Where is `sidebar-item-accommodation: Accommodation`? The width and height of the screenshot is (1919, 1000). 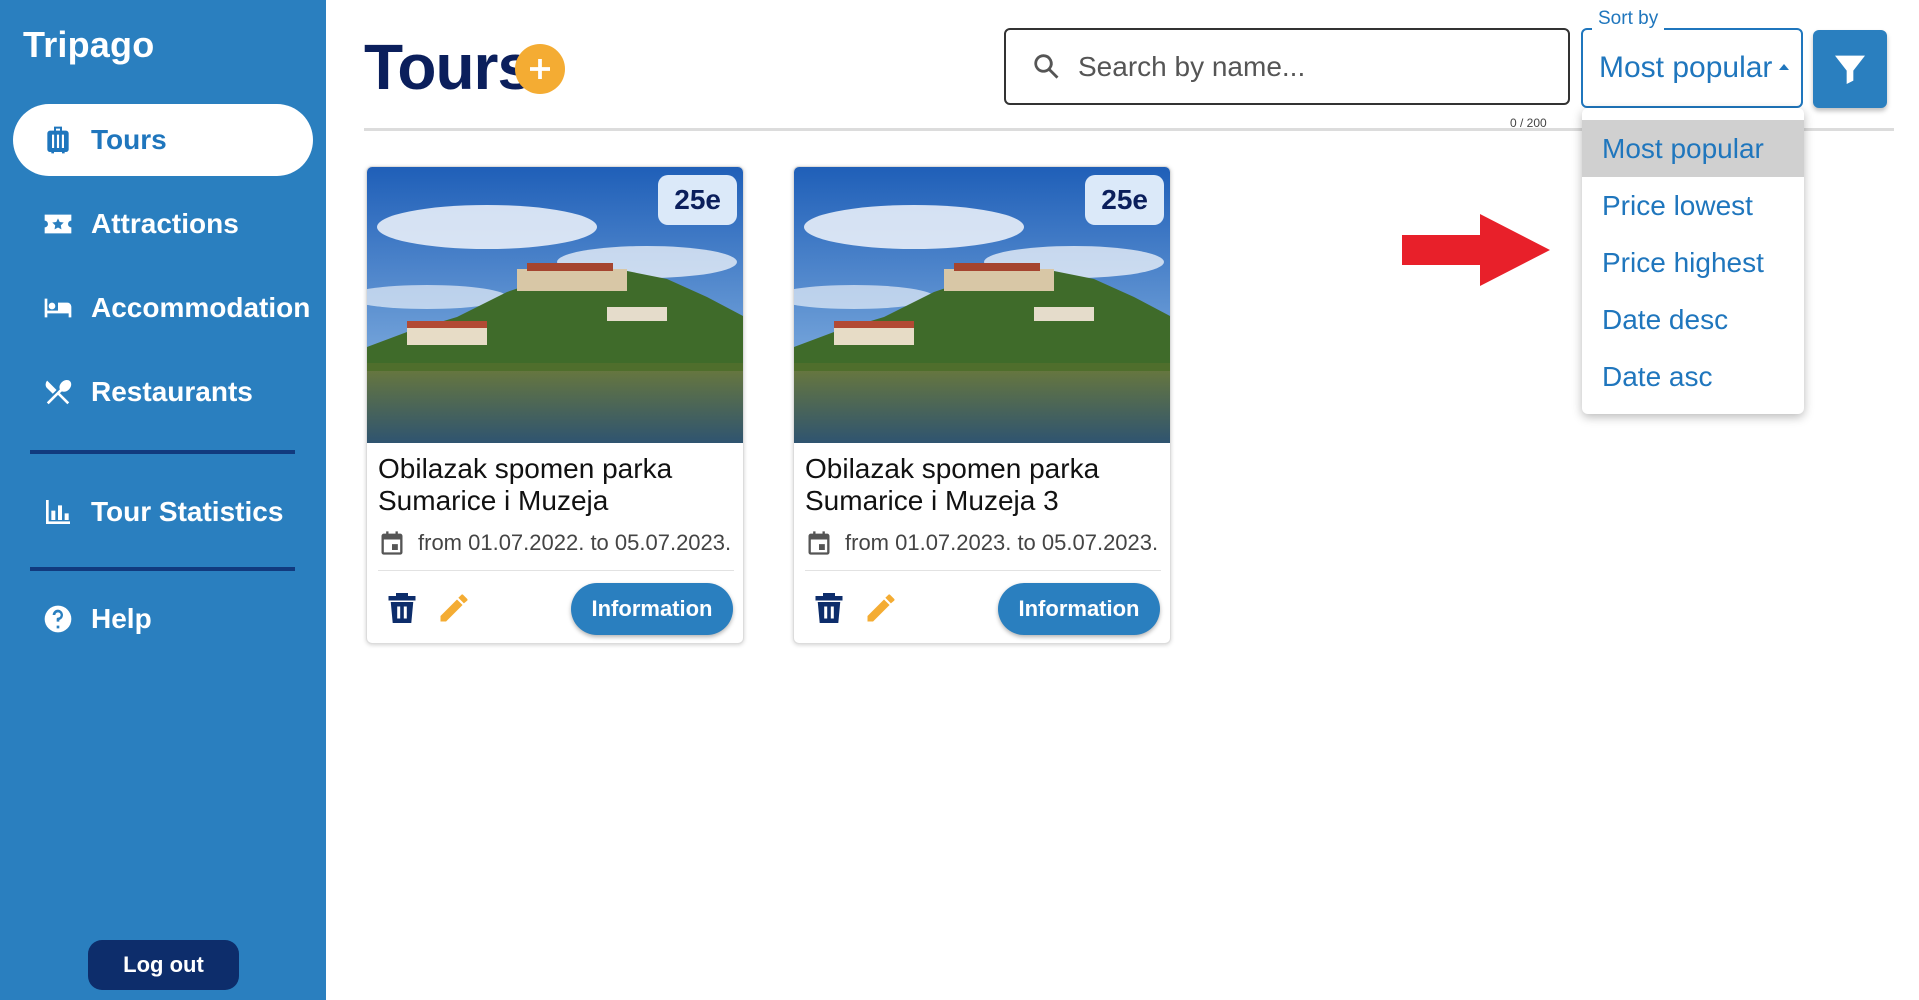
sidebar-item-accommodation: Accommodation is located at coordinates (163, 308).